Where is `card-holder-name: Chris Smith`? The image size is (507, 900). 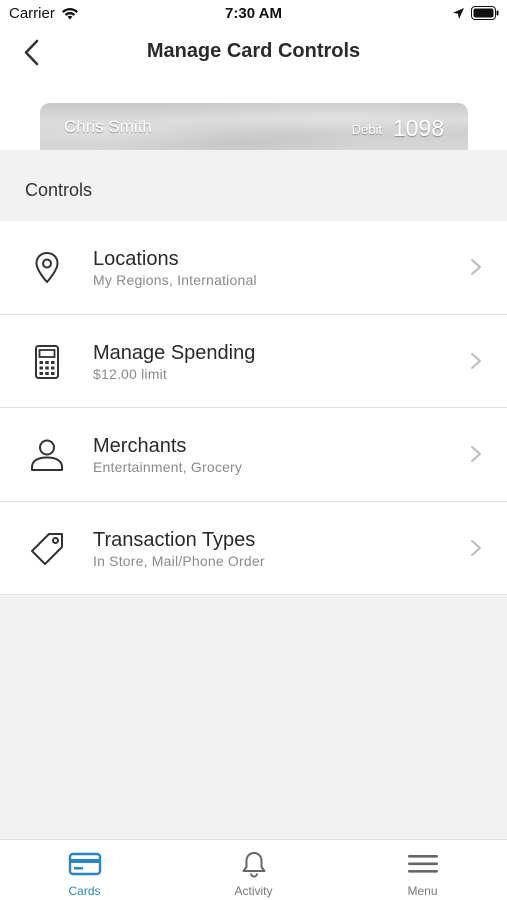 card-holder-name: Chris Smith is located at coordinates (108, 126).